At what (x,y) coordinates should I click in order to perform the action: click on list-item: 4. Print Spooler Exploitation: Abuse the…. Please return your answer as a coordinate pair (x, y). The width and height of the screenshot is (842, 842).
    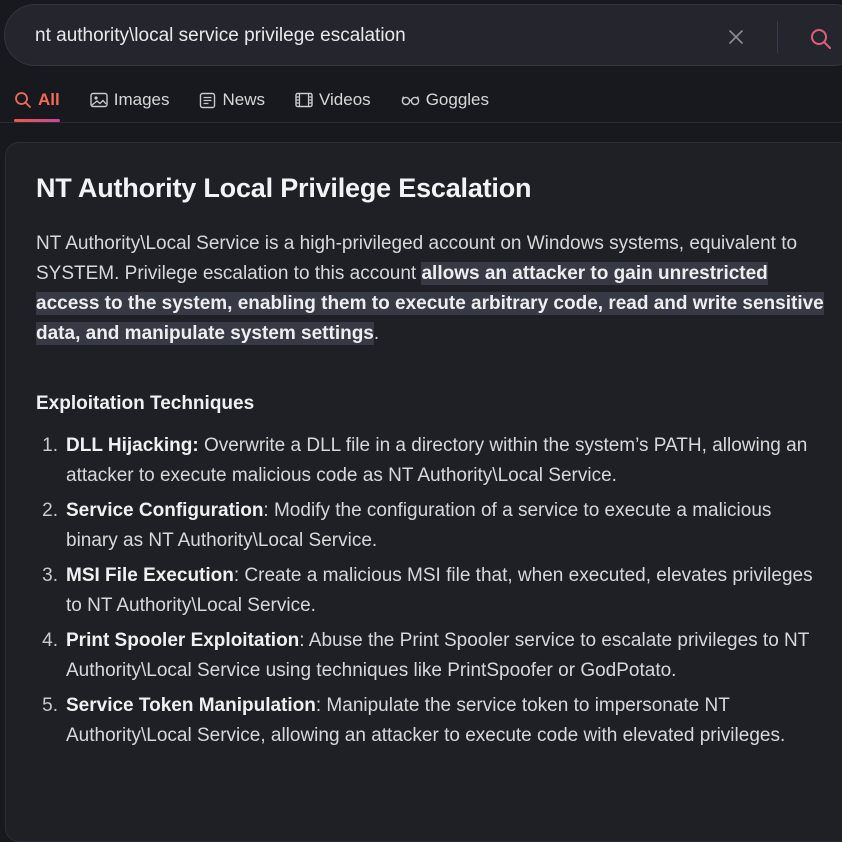
    Looking at the image, I should click on (431, 656).